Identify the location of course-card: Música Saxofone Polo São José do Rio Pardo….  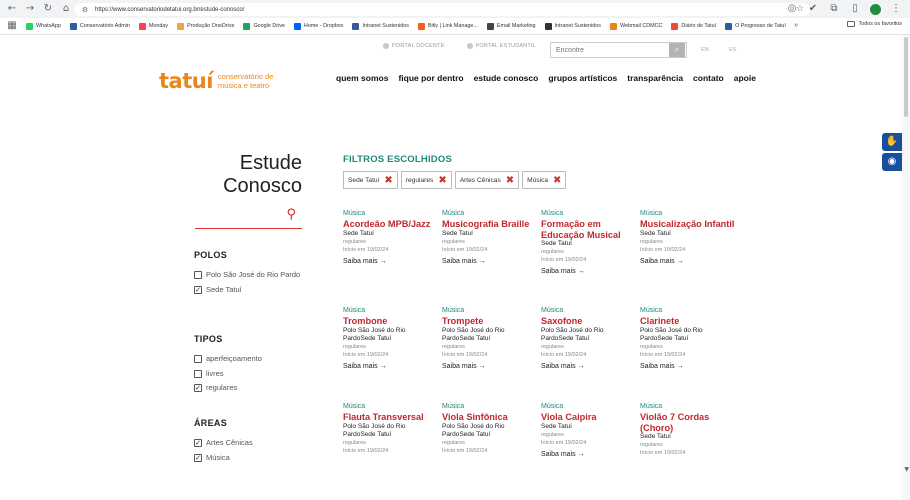
(589, 338).